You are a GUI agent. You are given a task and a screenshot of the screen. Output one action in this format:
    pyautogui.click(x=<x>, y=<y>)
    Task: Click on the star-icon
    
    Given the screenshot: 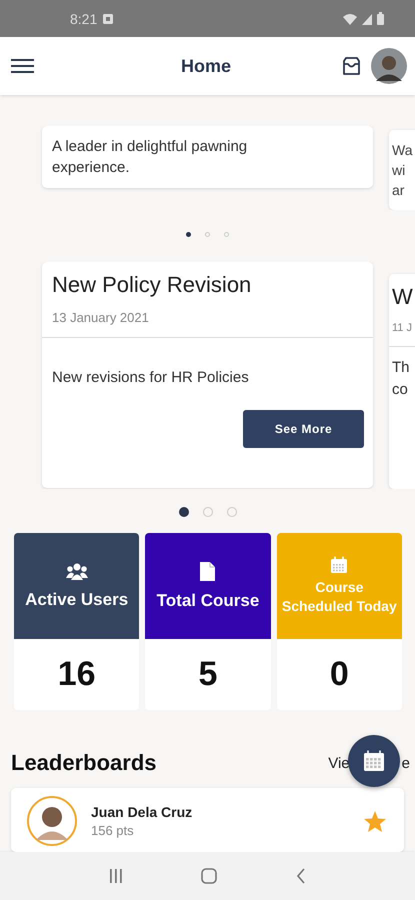 What is the action you would take?
    pyautogui.click(x=375, y=821)
    